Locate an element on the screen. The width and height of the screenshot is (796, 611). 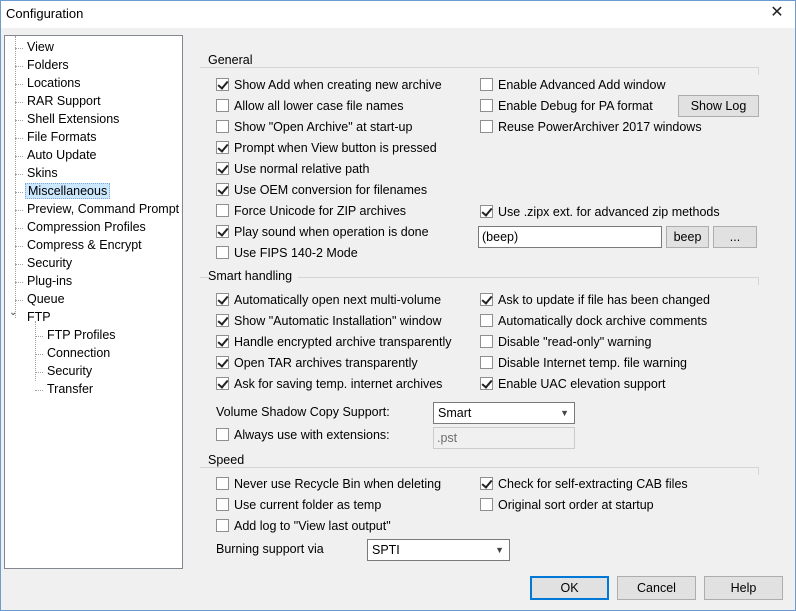
checkbox-handle-encrypted-archive-transparently: Handle encrypted archive transparently is located at coordinates (333, 342).